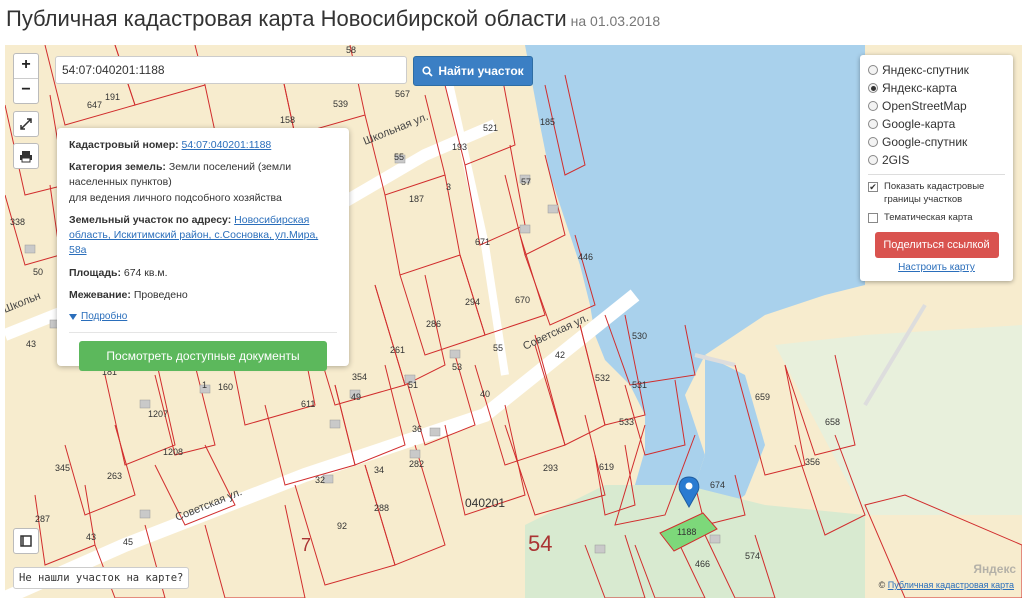  I want to click on radio-selected-icon, so click(873, 88).